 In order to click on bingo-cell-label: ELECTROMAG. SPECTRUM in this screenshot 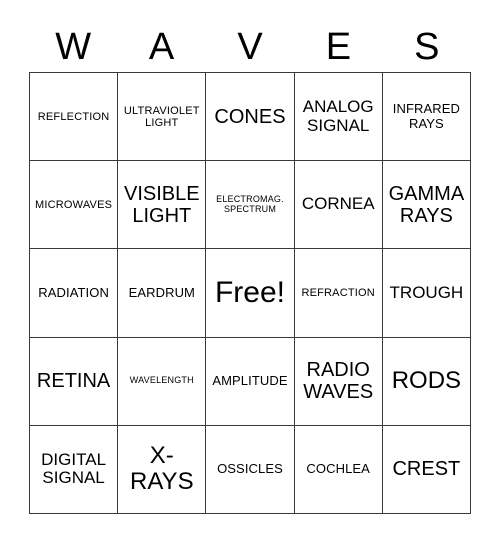, I will do `click(250, 203)`.